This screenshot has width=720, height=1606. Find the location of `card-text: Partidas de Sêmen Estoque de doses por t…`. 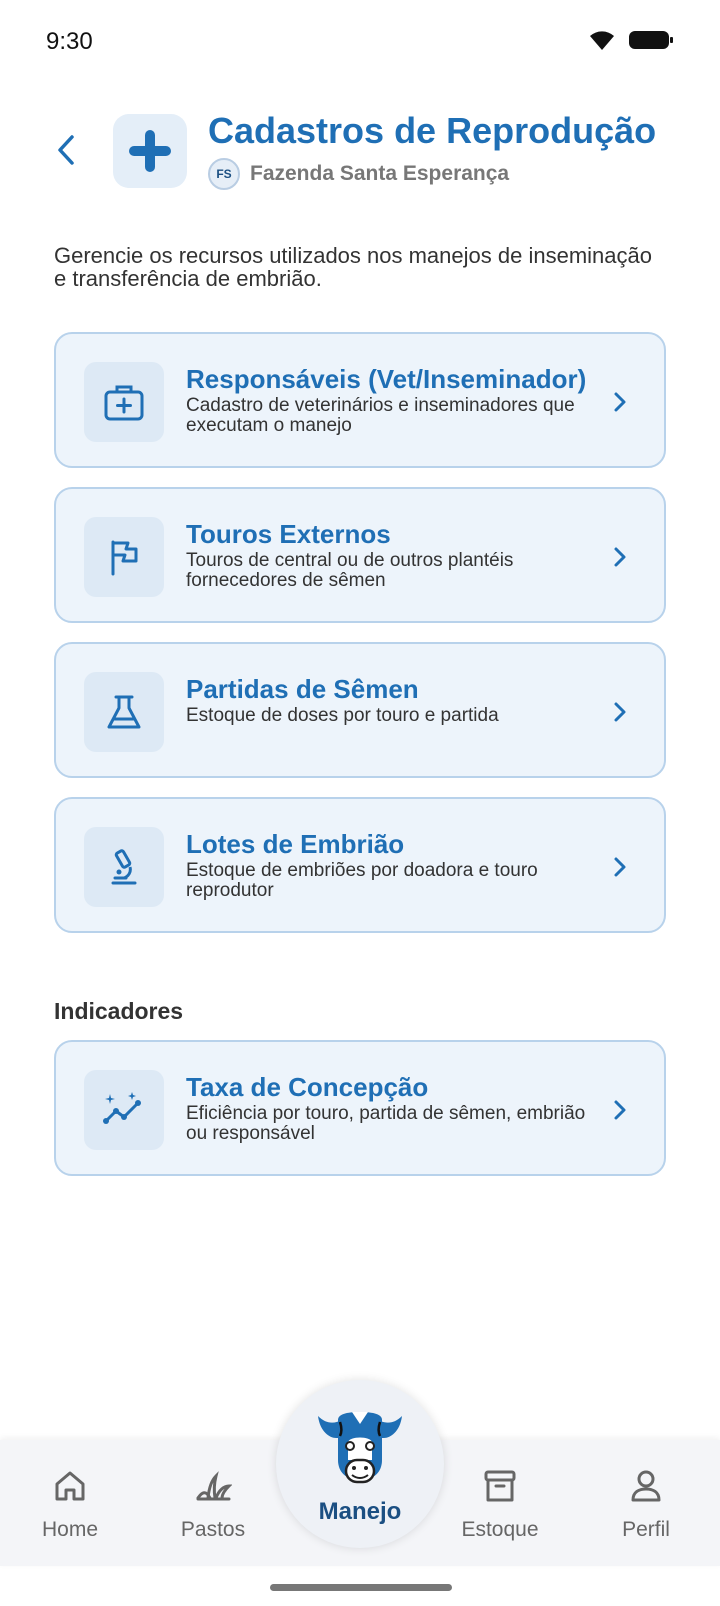

card-text: Partidas de Sêmen Estoque de doses por t… is located at coordinates (396, 700).